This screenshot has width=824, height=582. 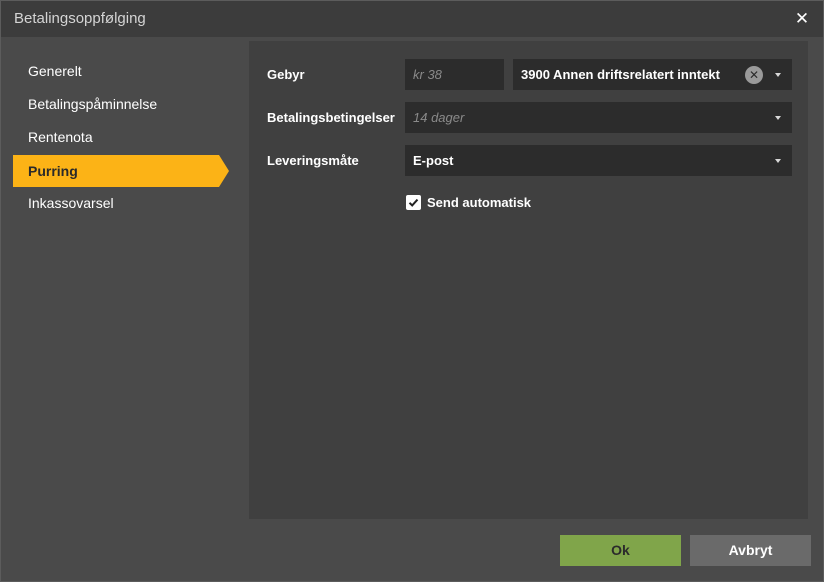 I want to click on check-icon, so click(x=413, y=202).